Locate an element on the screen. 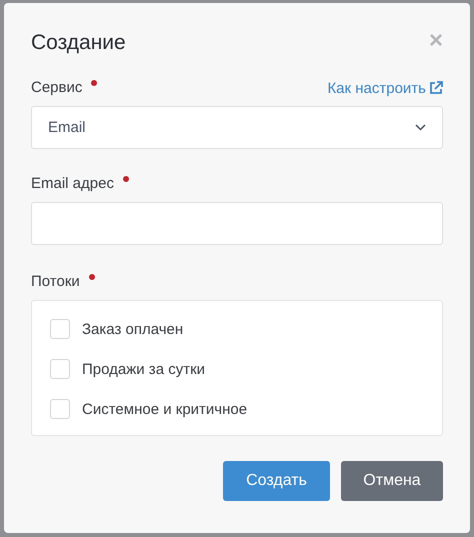  checkbox-label: Заказ оплачен is located at coordinates (133, 329).